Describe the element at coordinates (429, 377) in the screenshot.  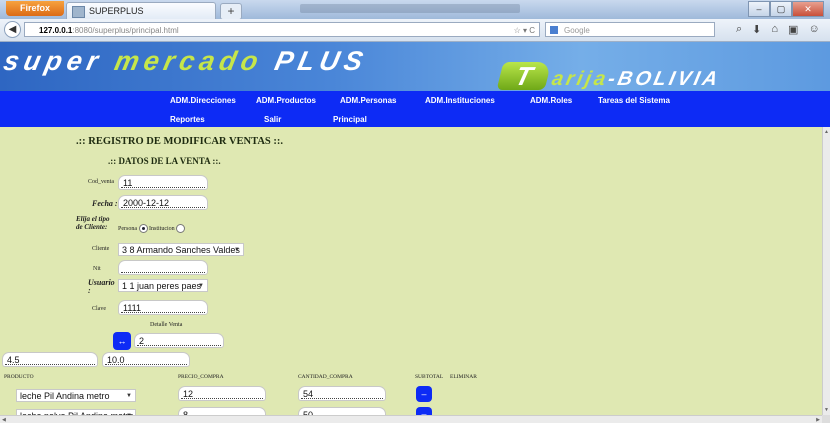
I see `col-header-subtotal: SUBTOTAL` at that location.